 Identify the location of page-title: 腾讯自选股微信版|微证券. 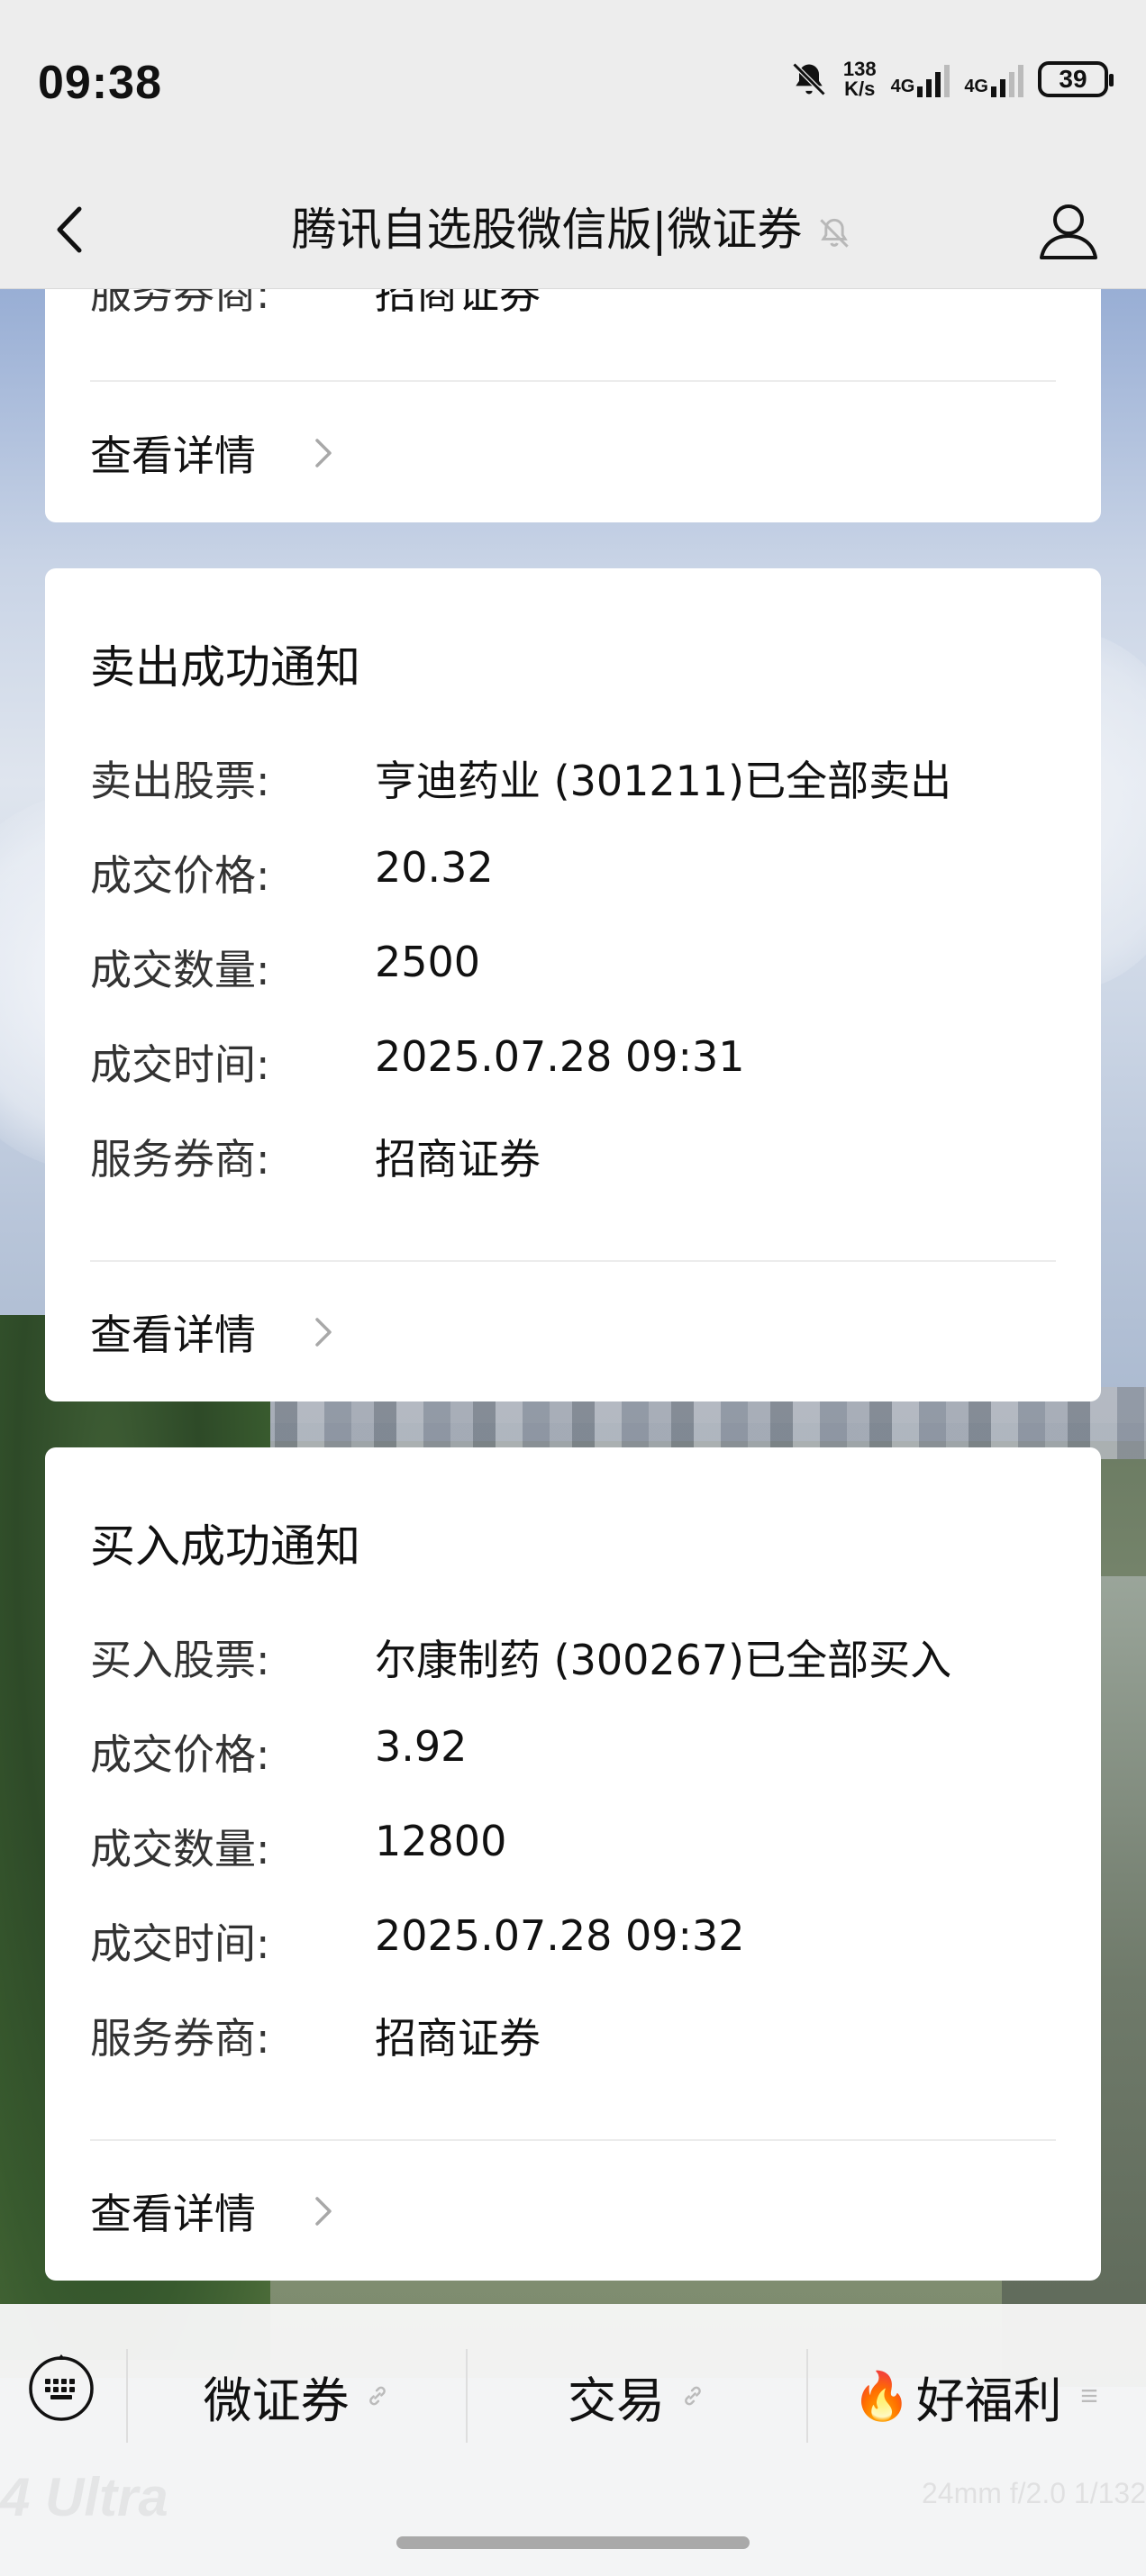
(573, 229).